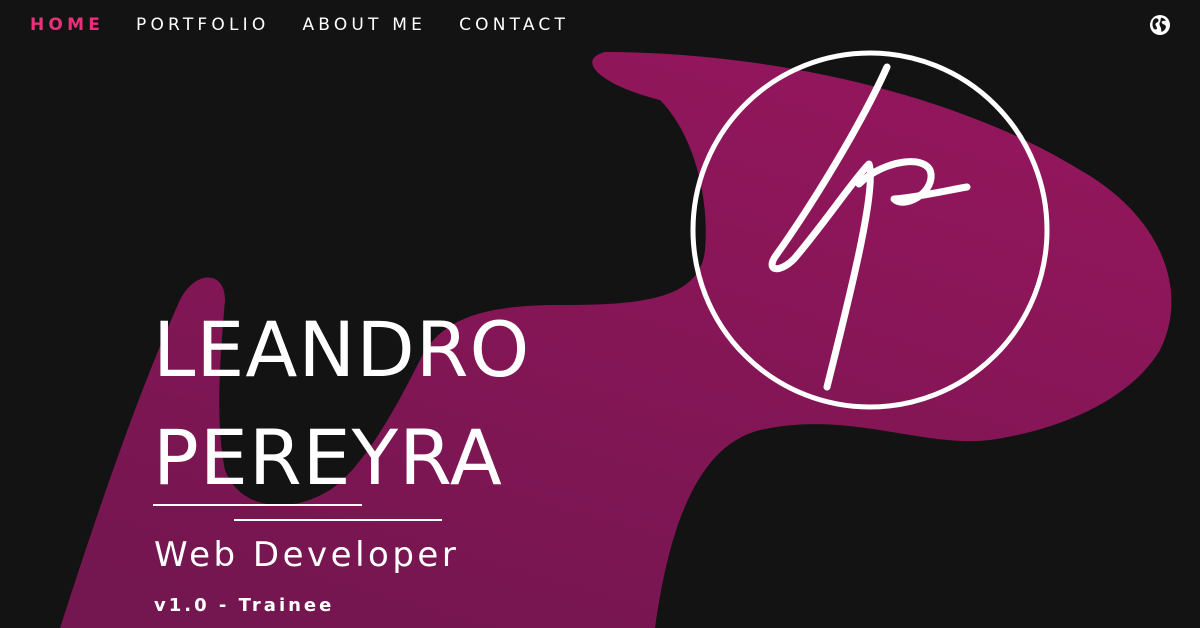 The height and width of the screenshot is (628, 1200). What do you see at coordinates (299, 25) in the screenshot?
I see `main-nav: HOME PORTFOLIO ABOUT ME CONTACT` at bounding box center [299, 25].